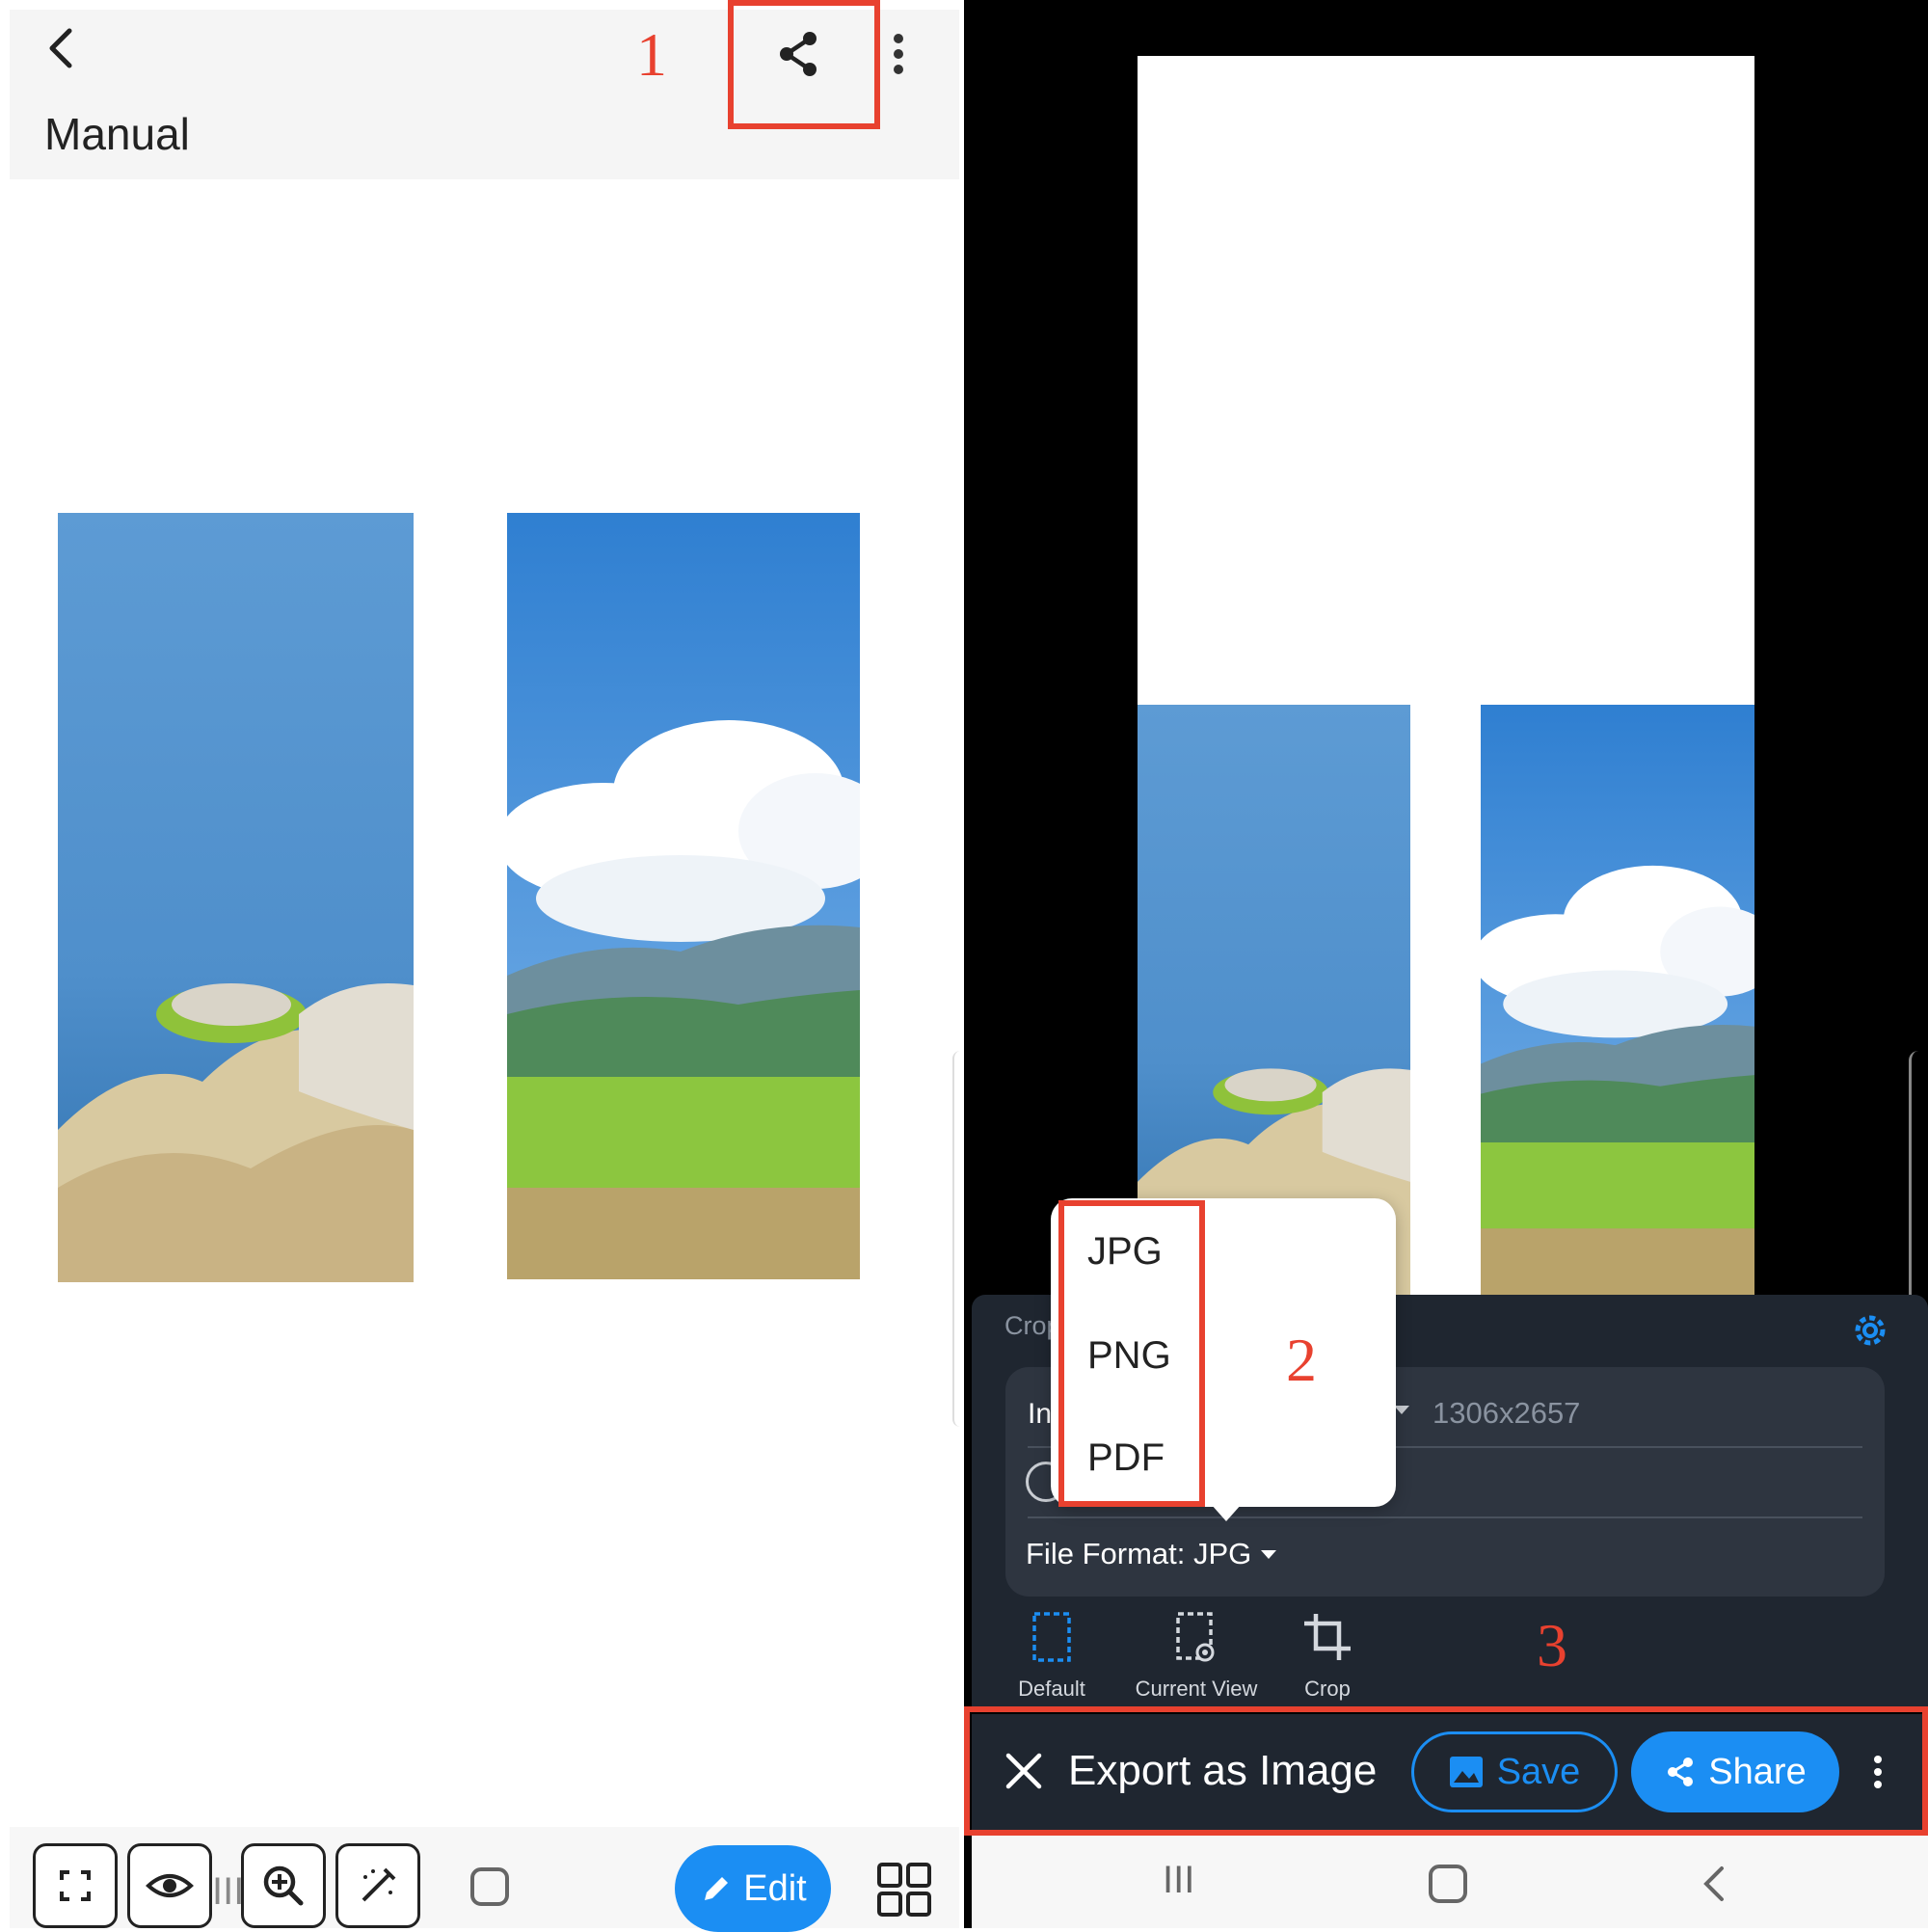 The image size is (1928, 1932). What do you see at coordinates (775, 1888) in the screenshot?
I see `edit-button-label: Edit` at bounding box center [775, 1888].